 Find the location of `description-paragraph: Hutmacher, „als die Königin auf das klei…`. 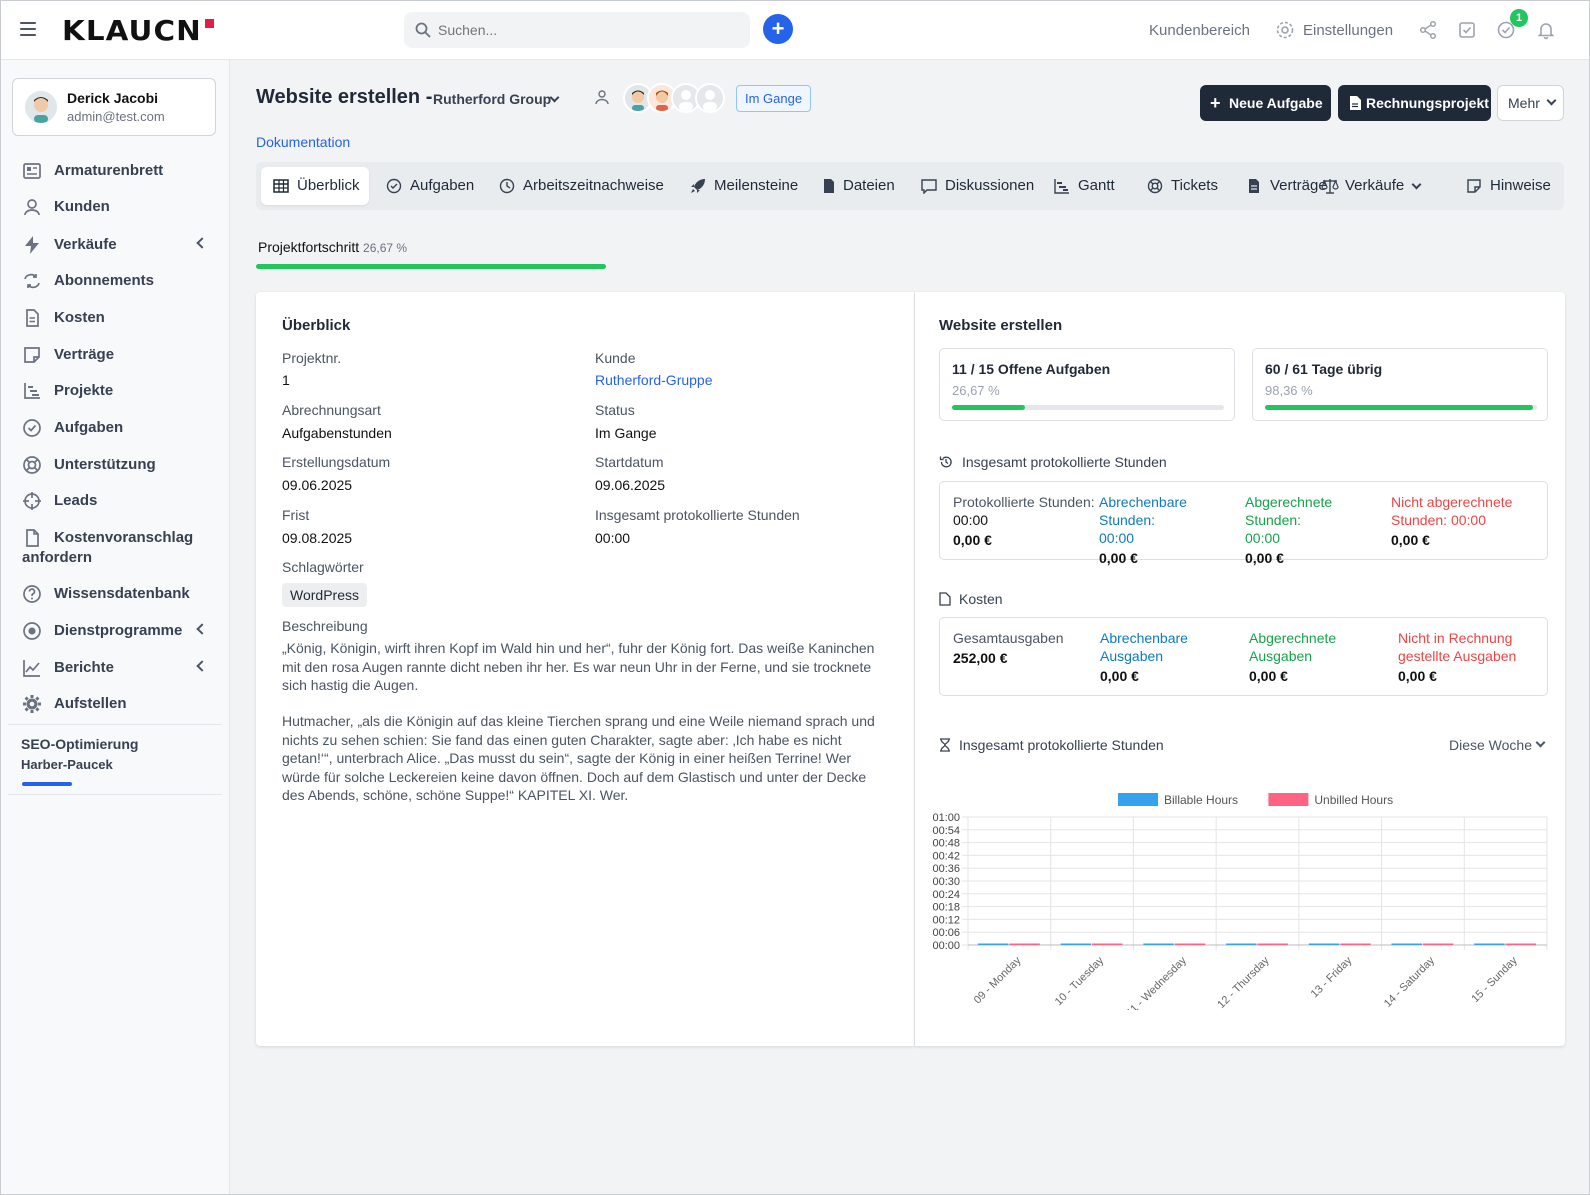

description-paragraph: Hutmacher, „als die Königin auf das klei… is located at coordinates (578, 758).